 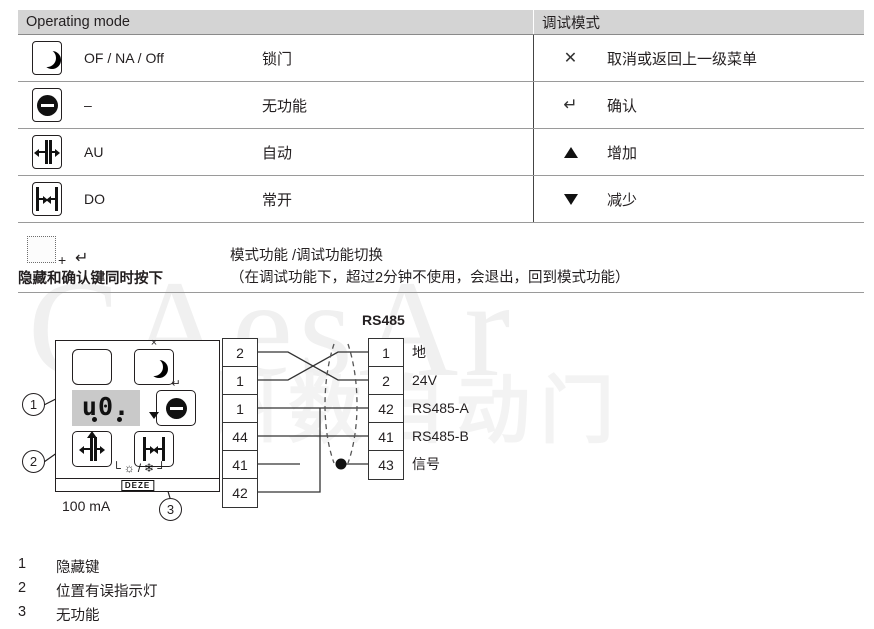 What do you see at coordinates (622, 200) in the screenshot?
I see `service-fn: 减少` at bounding box center [622, 200].